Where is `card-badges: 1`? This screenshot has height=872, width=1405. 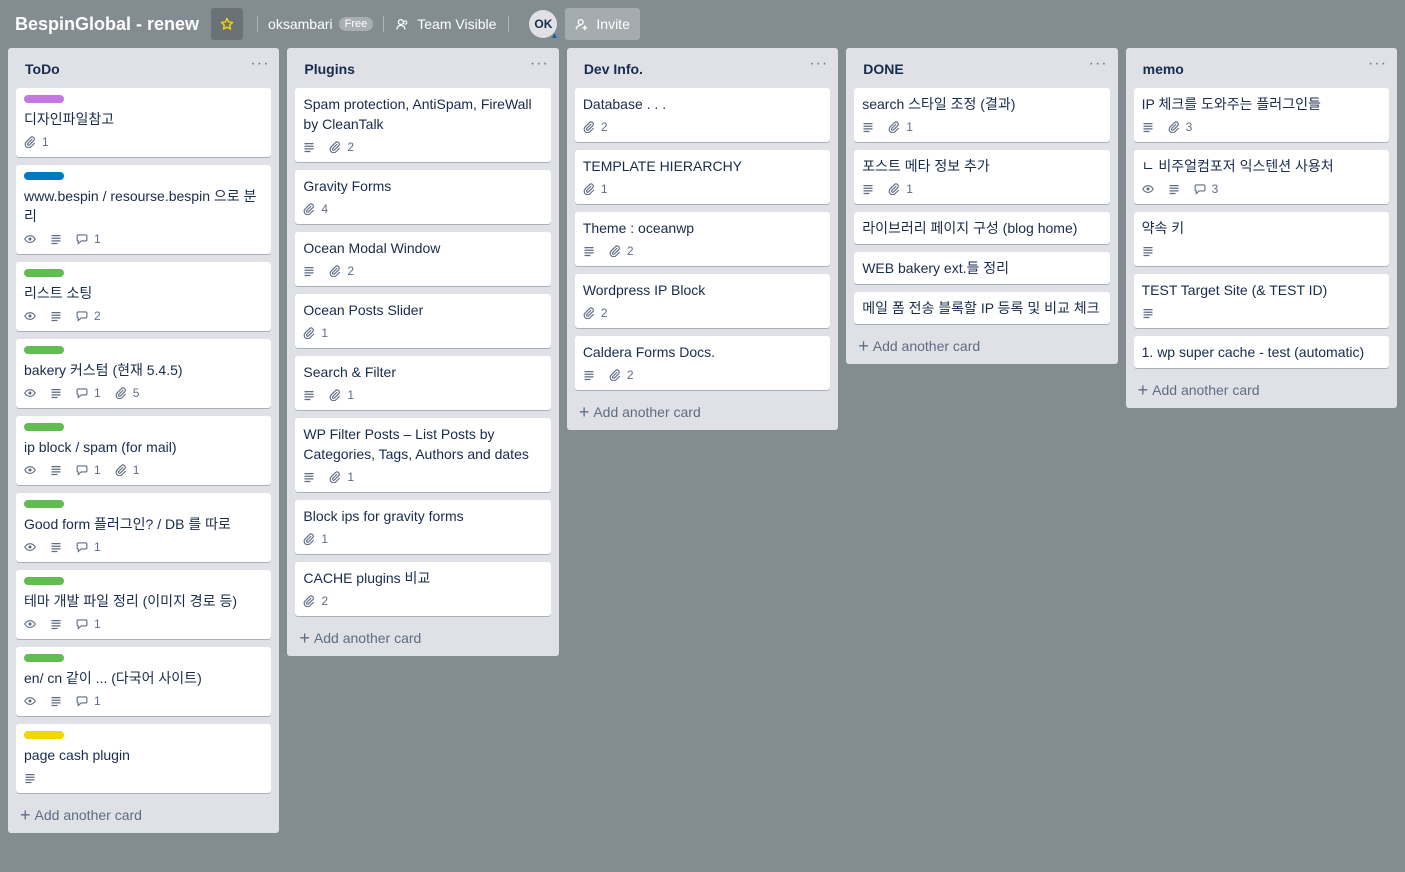 card-badges: 1 is located at coordinates (422, 540).